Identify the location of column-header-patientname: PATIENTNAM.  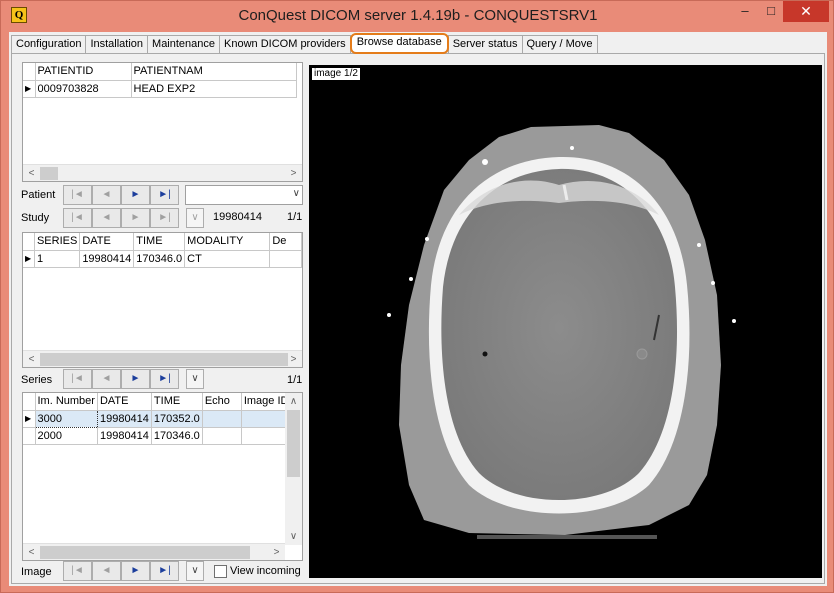
(214, 72).